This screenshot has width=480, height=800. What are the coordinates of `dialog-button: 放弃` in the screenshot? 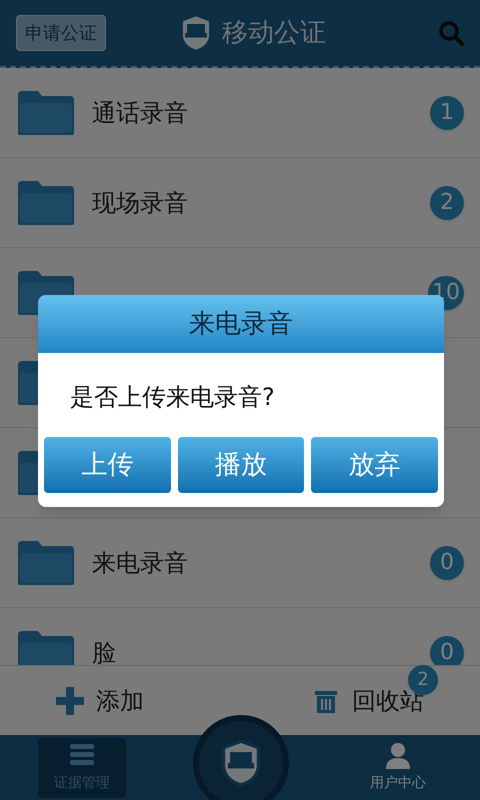 It's located at (374, 465).